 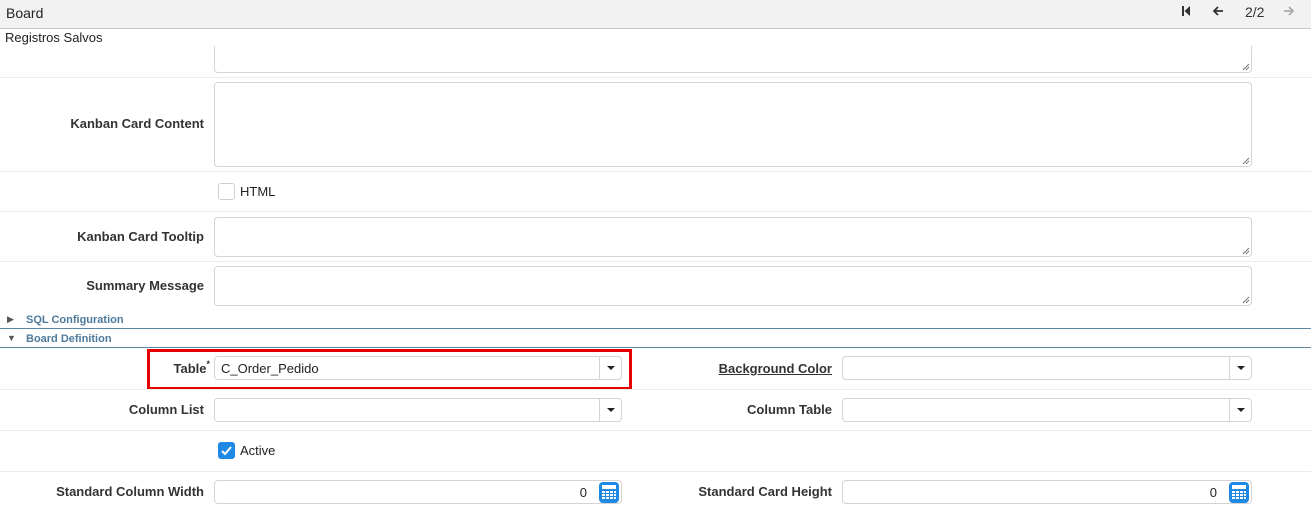 What do you see at coordinates (733, 286) in the screenshot?
I see `summary-message-input` at bounding box center [733, 286].